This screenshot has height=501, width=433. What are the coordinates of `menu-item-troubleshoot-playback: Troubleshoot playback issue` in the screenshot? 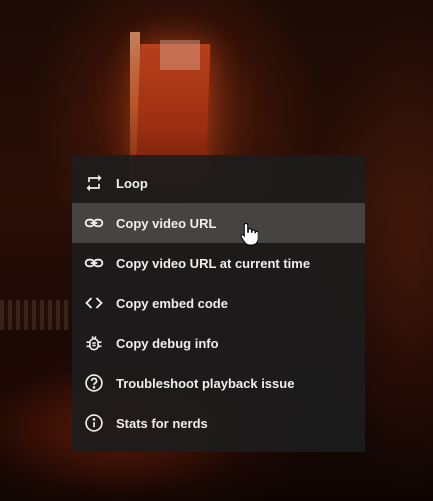 It's located at (218, 383).